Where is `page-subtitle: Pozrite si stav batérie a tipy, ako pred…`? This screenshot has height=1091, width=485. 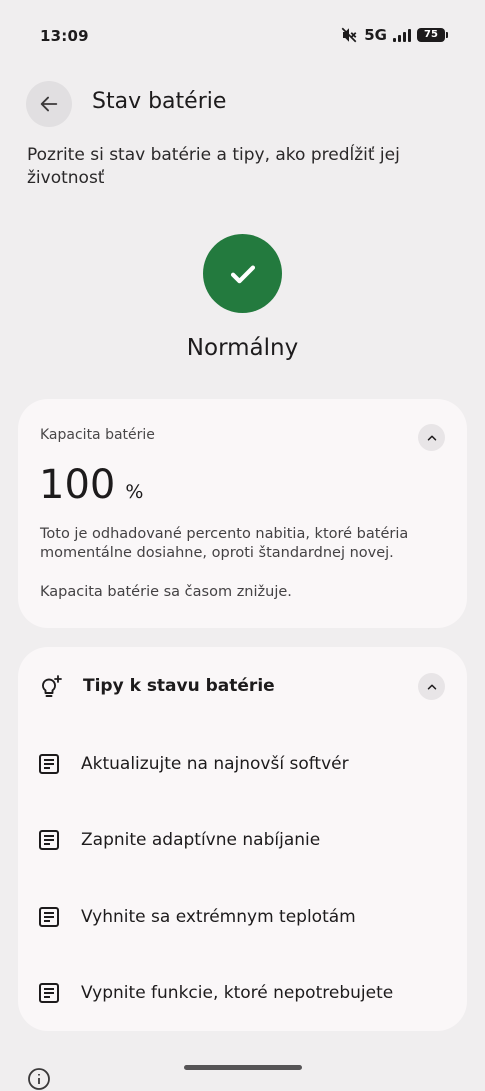
page-subtitle: Pozrite si stav batérie a tipy, ako pred… is located at coordinates (213, 166).